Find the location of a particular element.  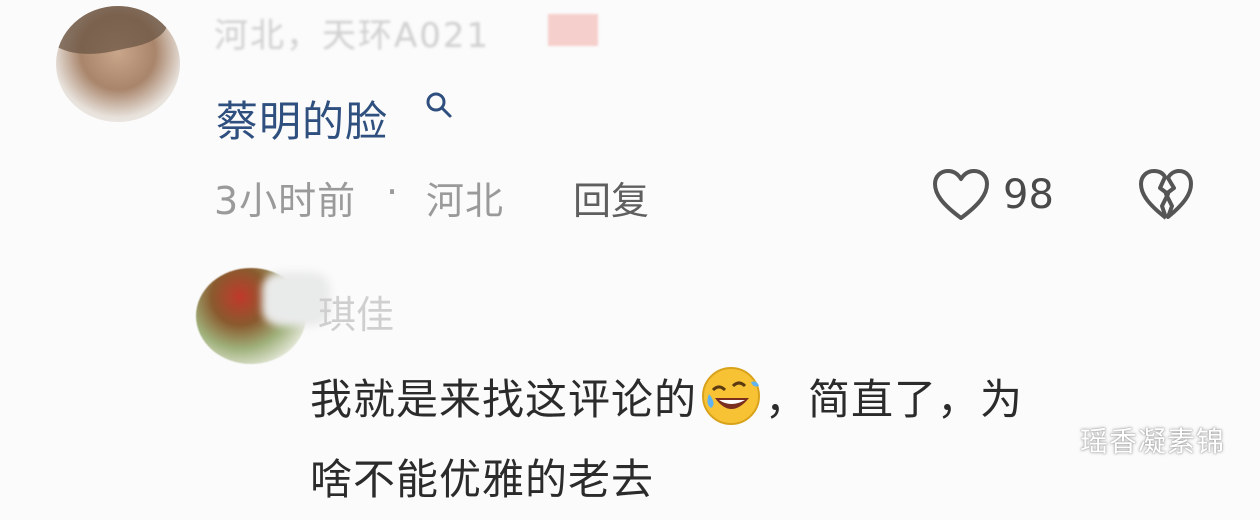

like-count: 98 is located at coordinates (1028, 195).